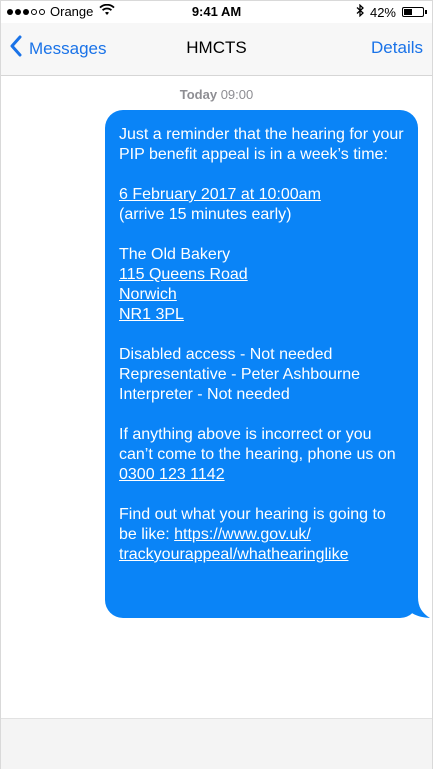 The image size is (433, 769). Describe the element at coordinates (397, 48) in the screenshot. I see `details-button: Details` at that location.